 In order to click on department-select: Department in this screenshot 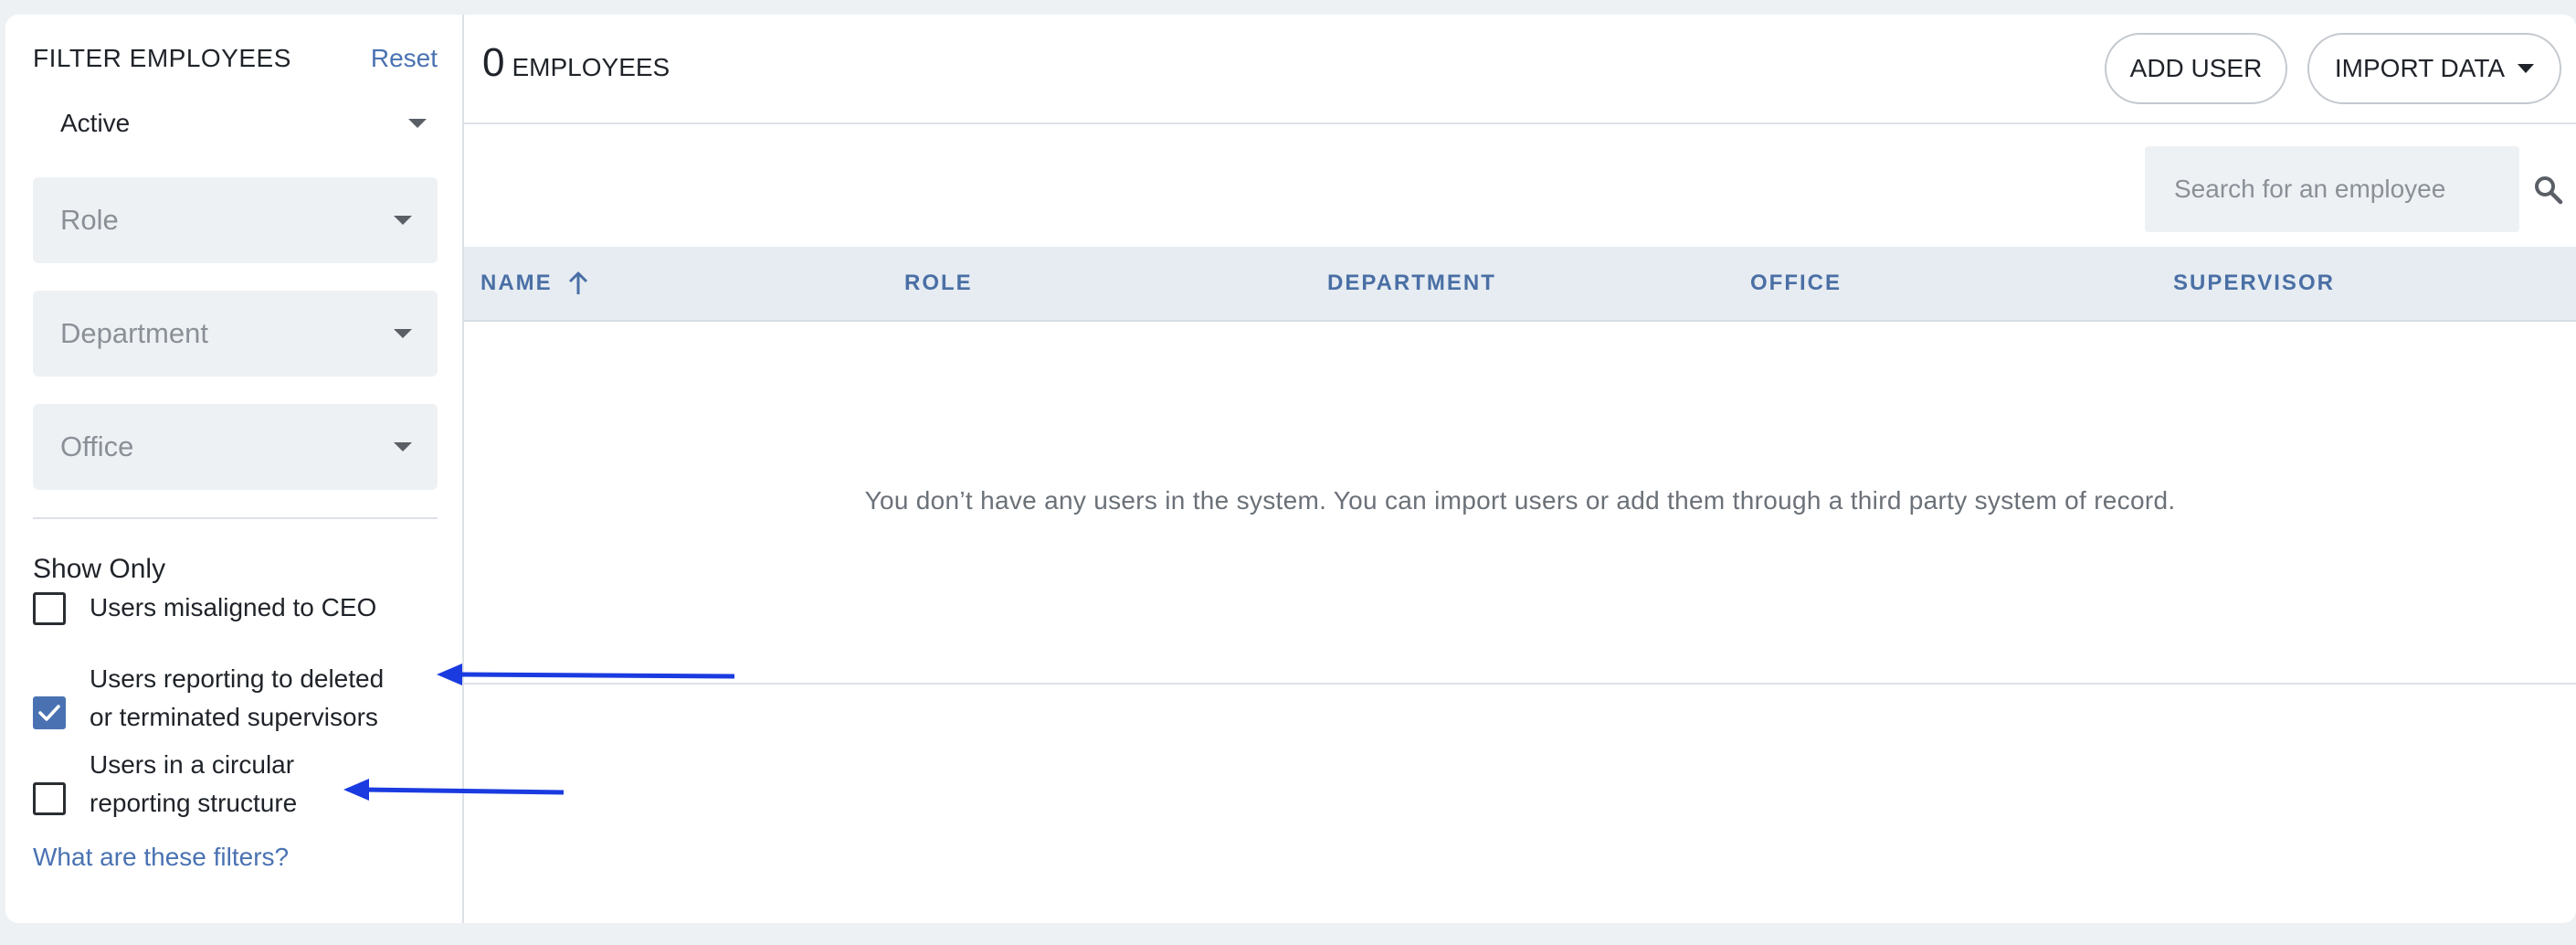, I will do `click(235, 334)`.